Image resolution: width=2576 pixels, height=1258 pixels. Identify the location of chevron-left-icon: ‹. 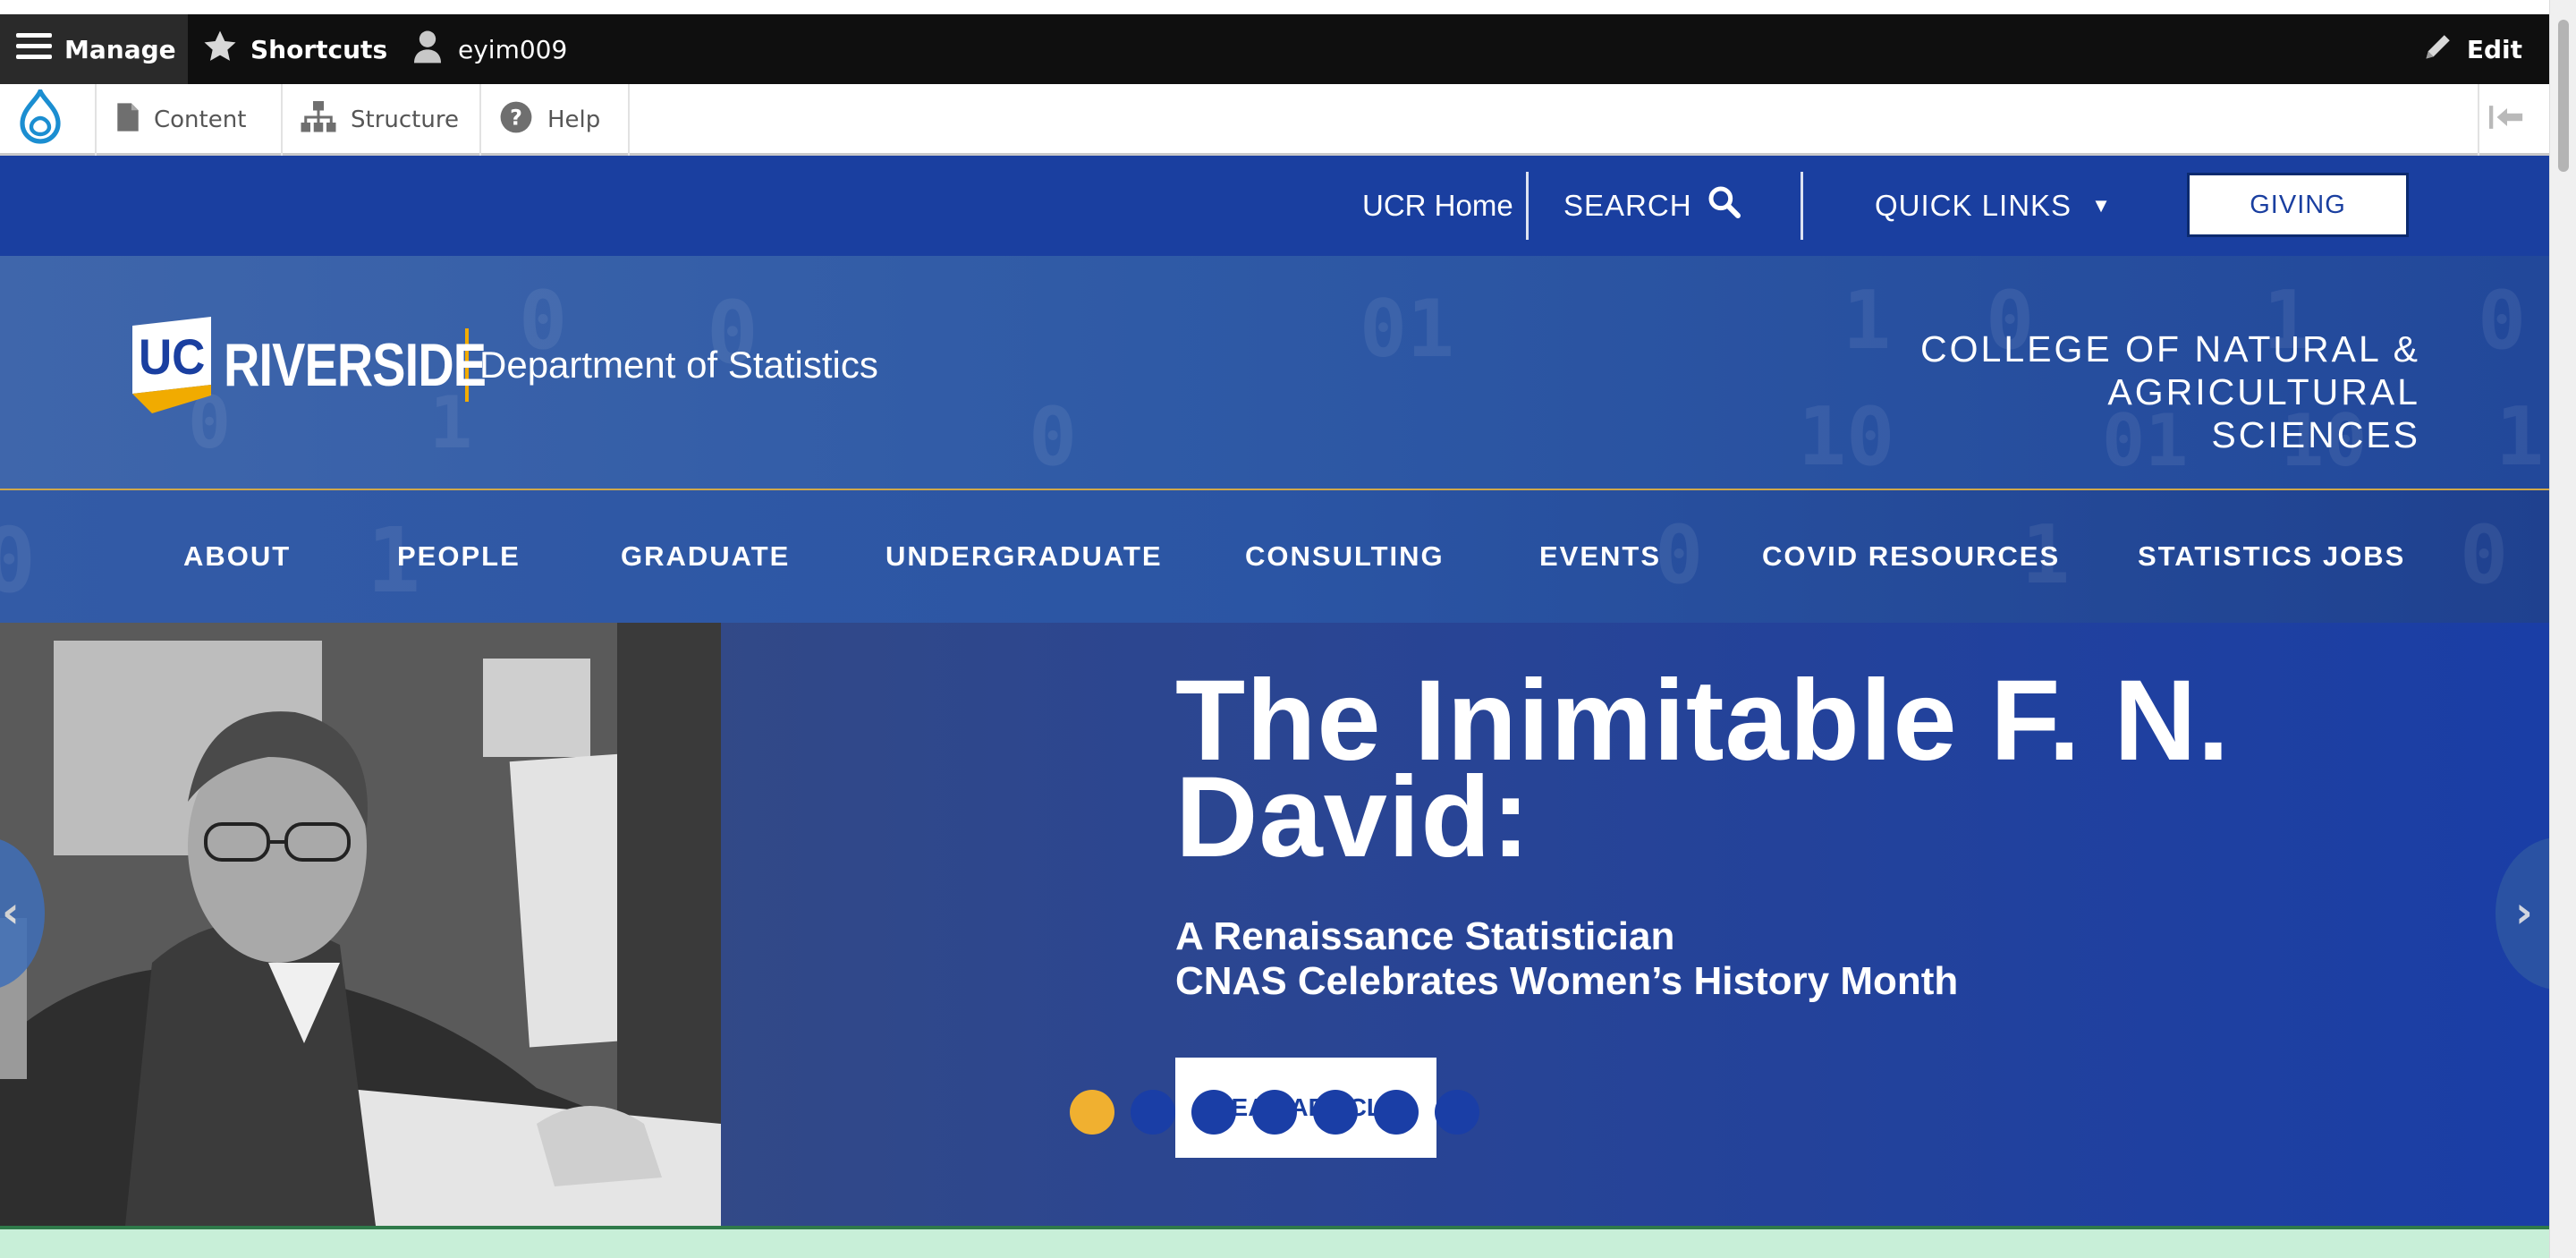
(11, 913).